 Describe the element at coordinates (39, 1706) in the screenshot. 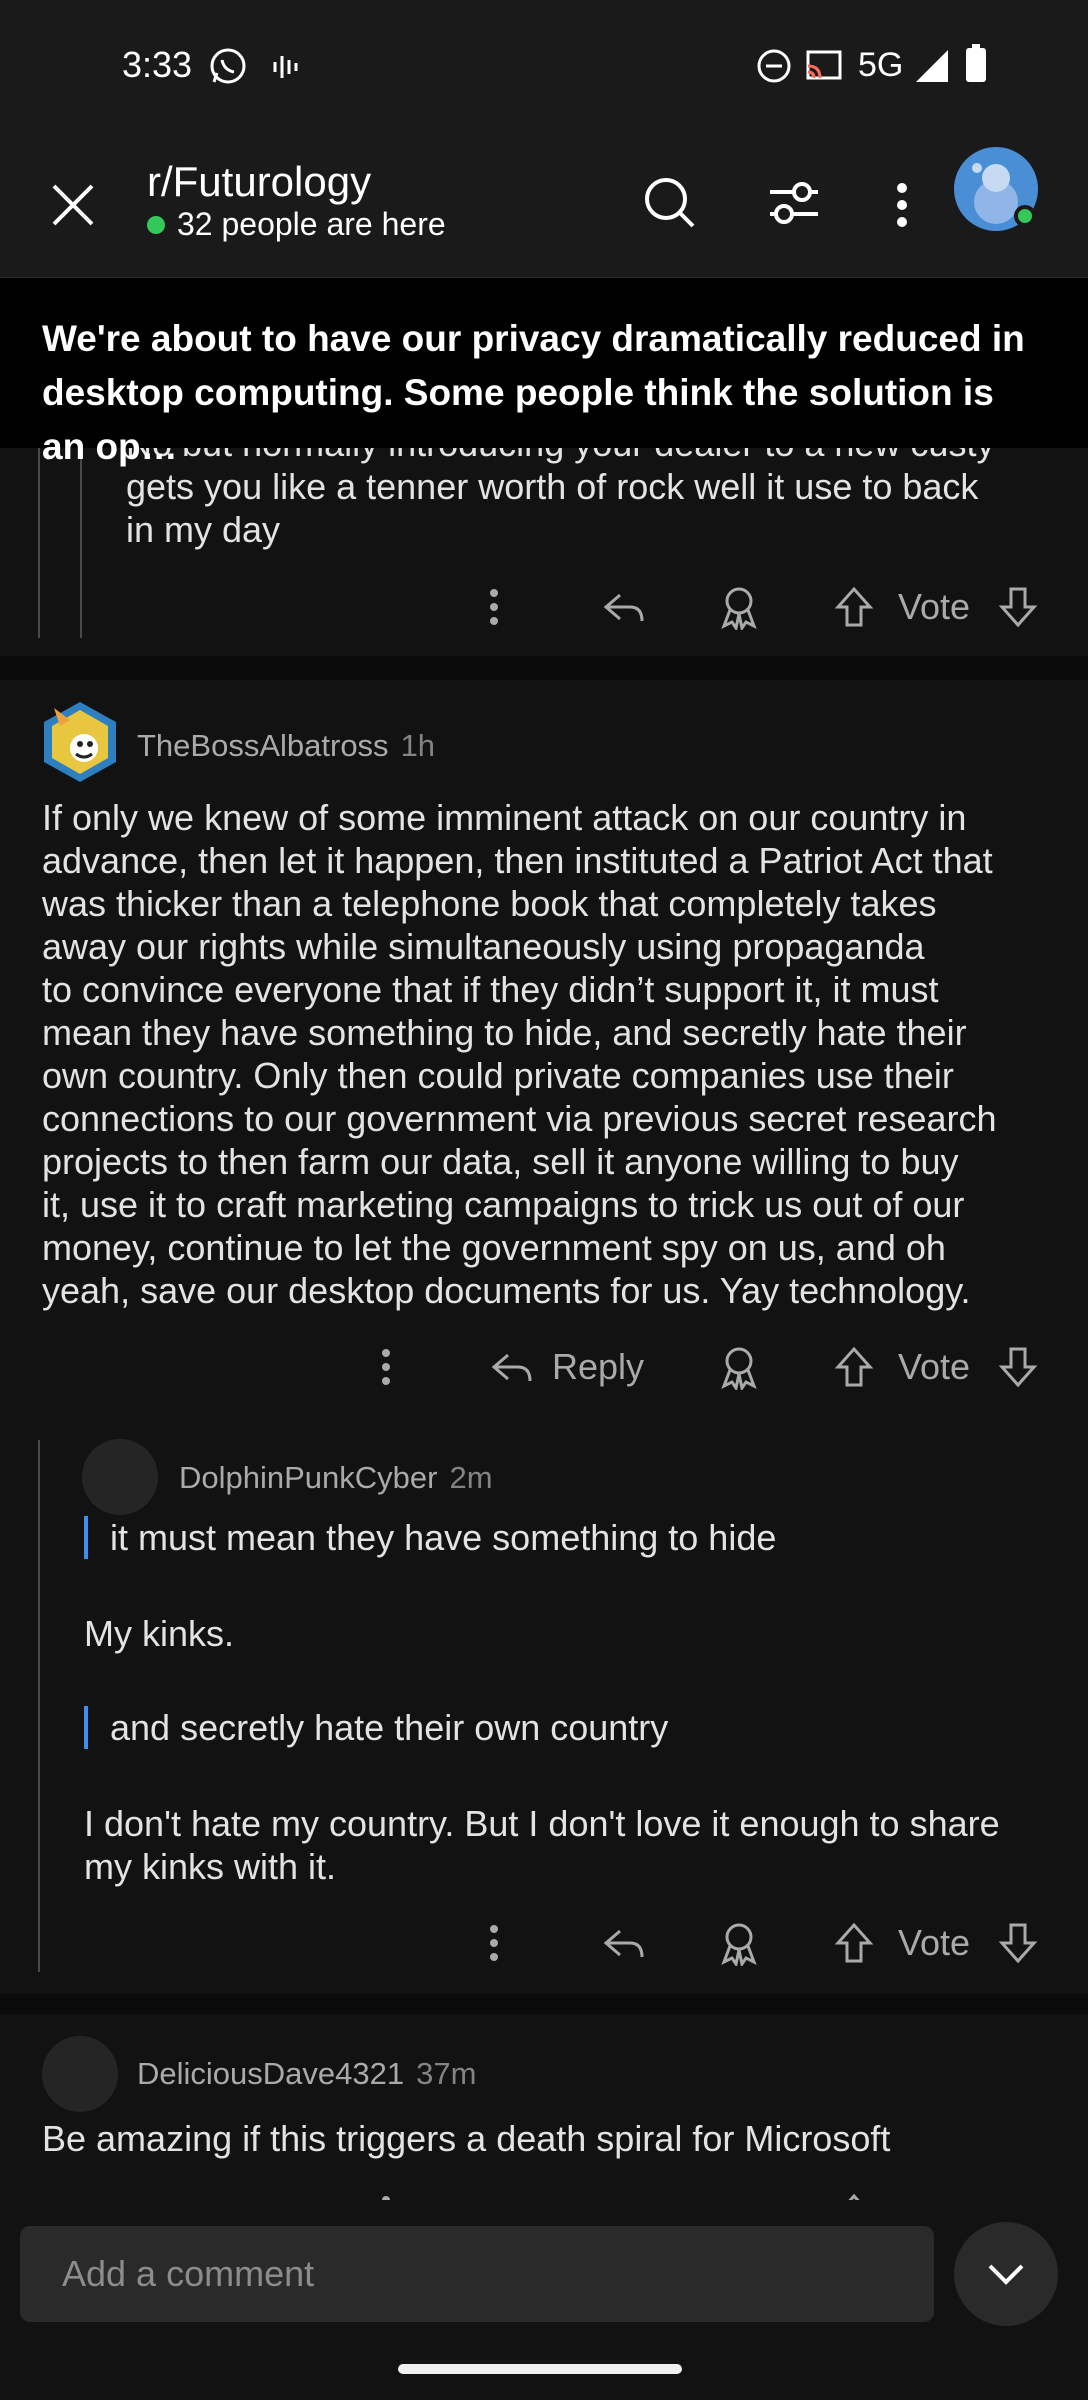

I see `thread-line` at that location.